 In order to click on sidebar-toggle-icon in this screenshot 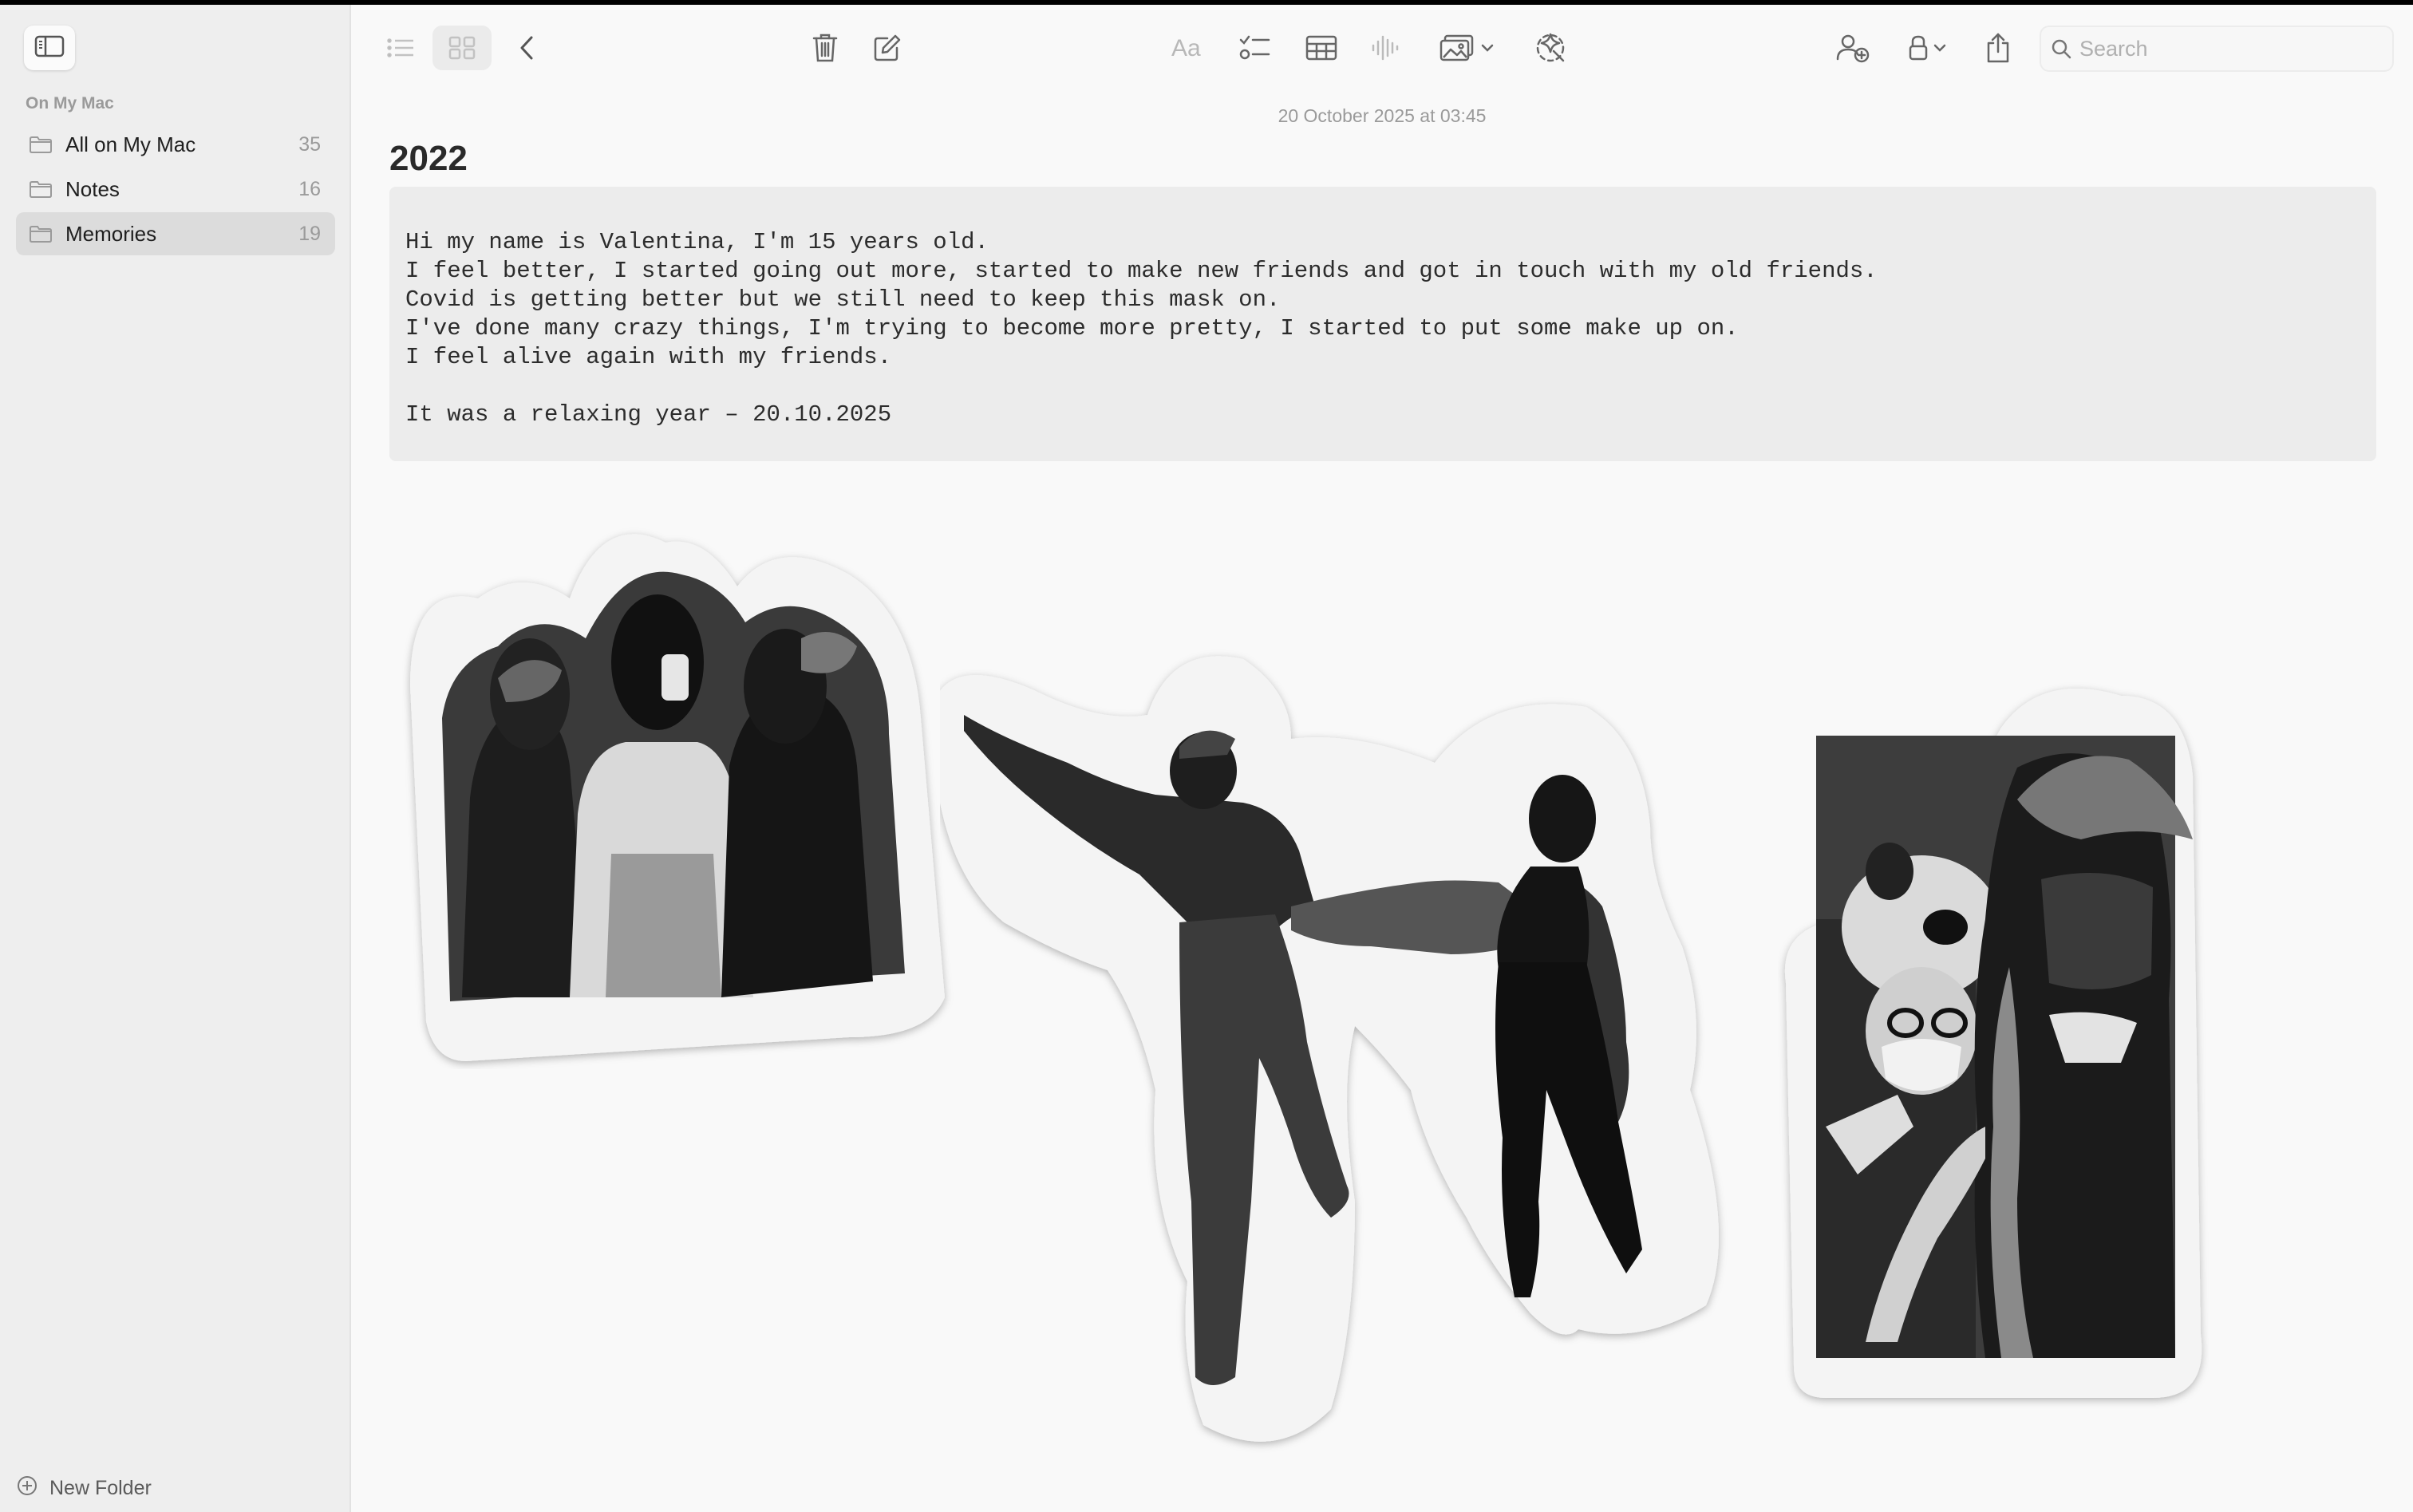, I will do `click(50, 48)`.